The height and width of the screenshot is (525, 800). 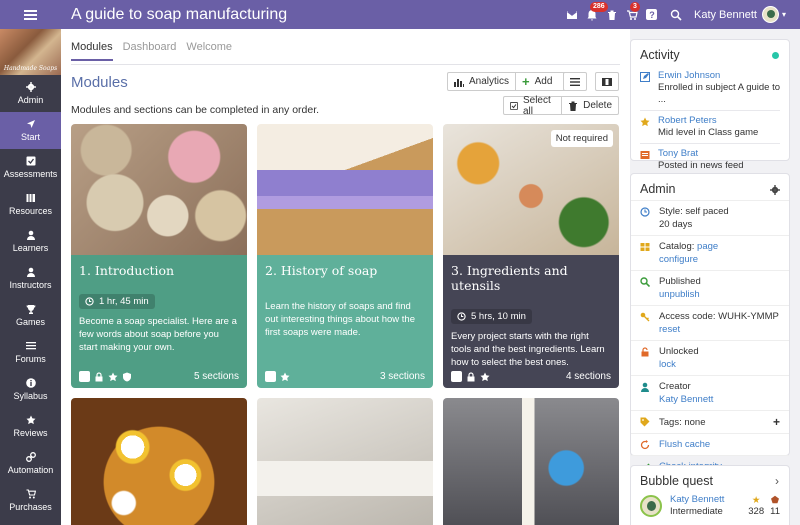 I want to click on unpublish-link: unpublish, so click(x=680, y=294).